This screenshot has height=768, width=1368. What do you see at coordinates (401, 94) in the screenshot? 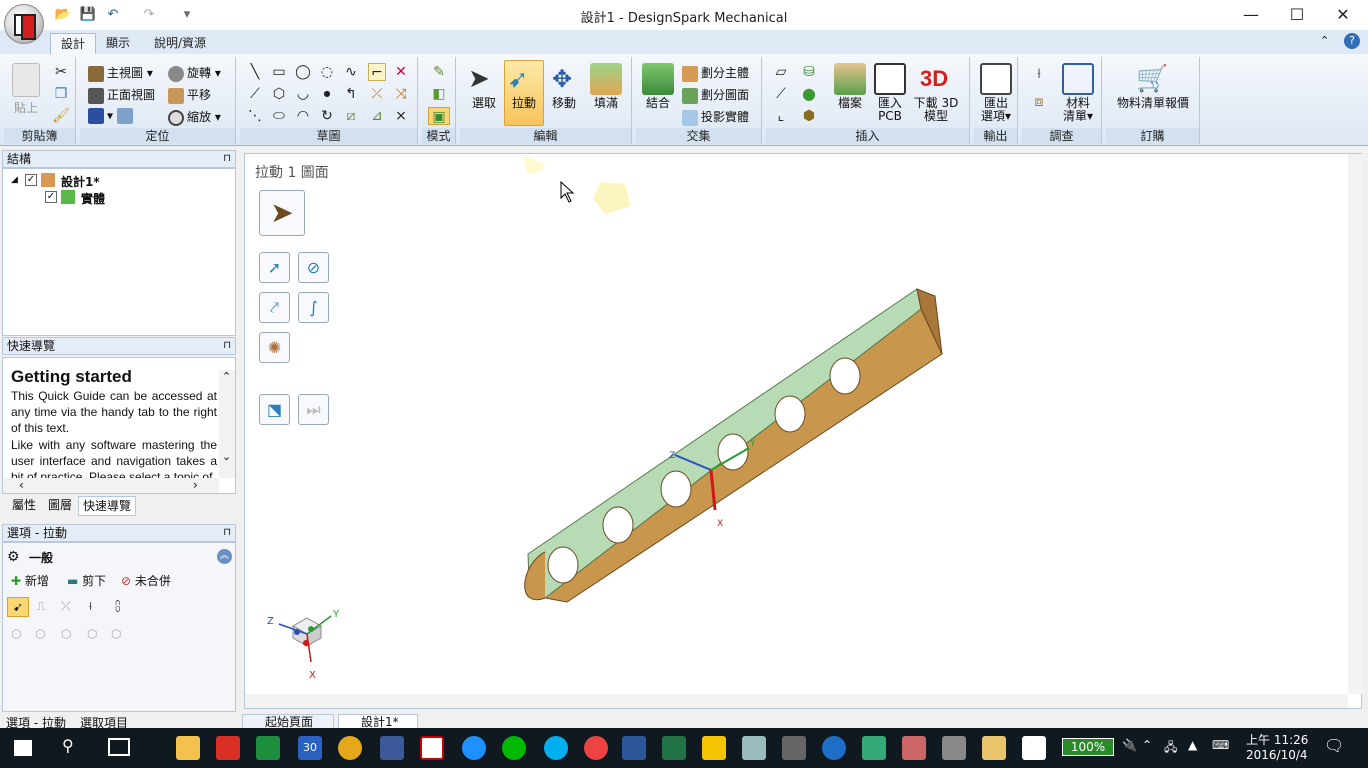
I see `extend-icon: ⤨` at bounding box center [401, 94].